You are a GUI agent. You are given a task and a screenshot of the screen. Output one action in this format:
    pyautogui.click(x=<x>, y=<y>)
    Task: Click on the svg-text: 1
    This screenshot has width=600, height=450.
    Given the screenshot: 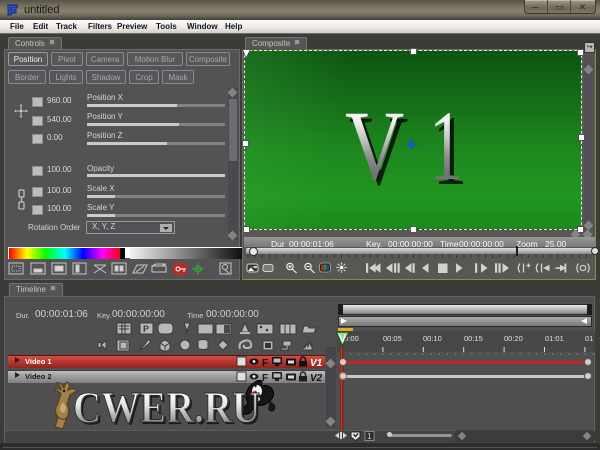 What is the action you would take?
    pyautogui.click(x=369, y=436)
    